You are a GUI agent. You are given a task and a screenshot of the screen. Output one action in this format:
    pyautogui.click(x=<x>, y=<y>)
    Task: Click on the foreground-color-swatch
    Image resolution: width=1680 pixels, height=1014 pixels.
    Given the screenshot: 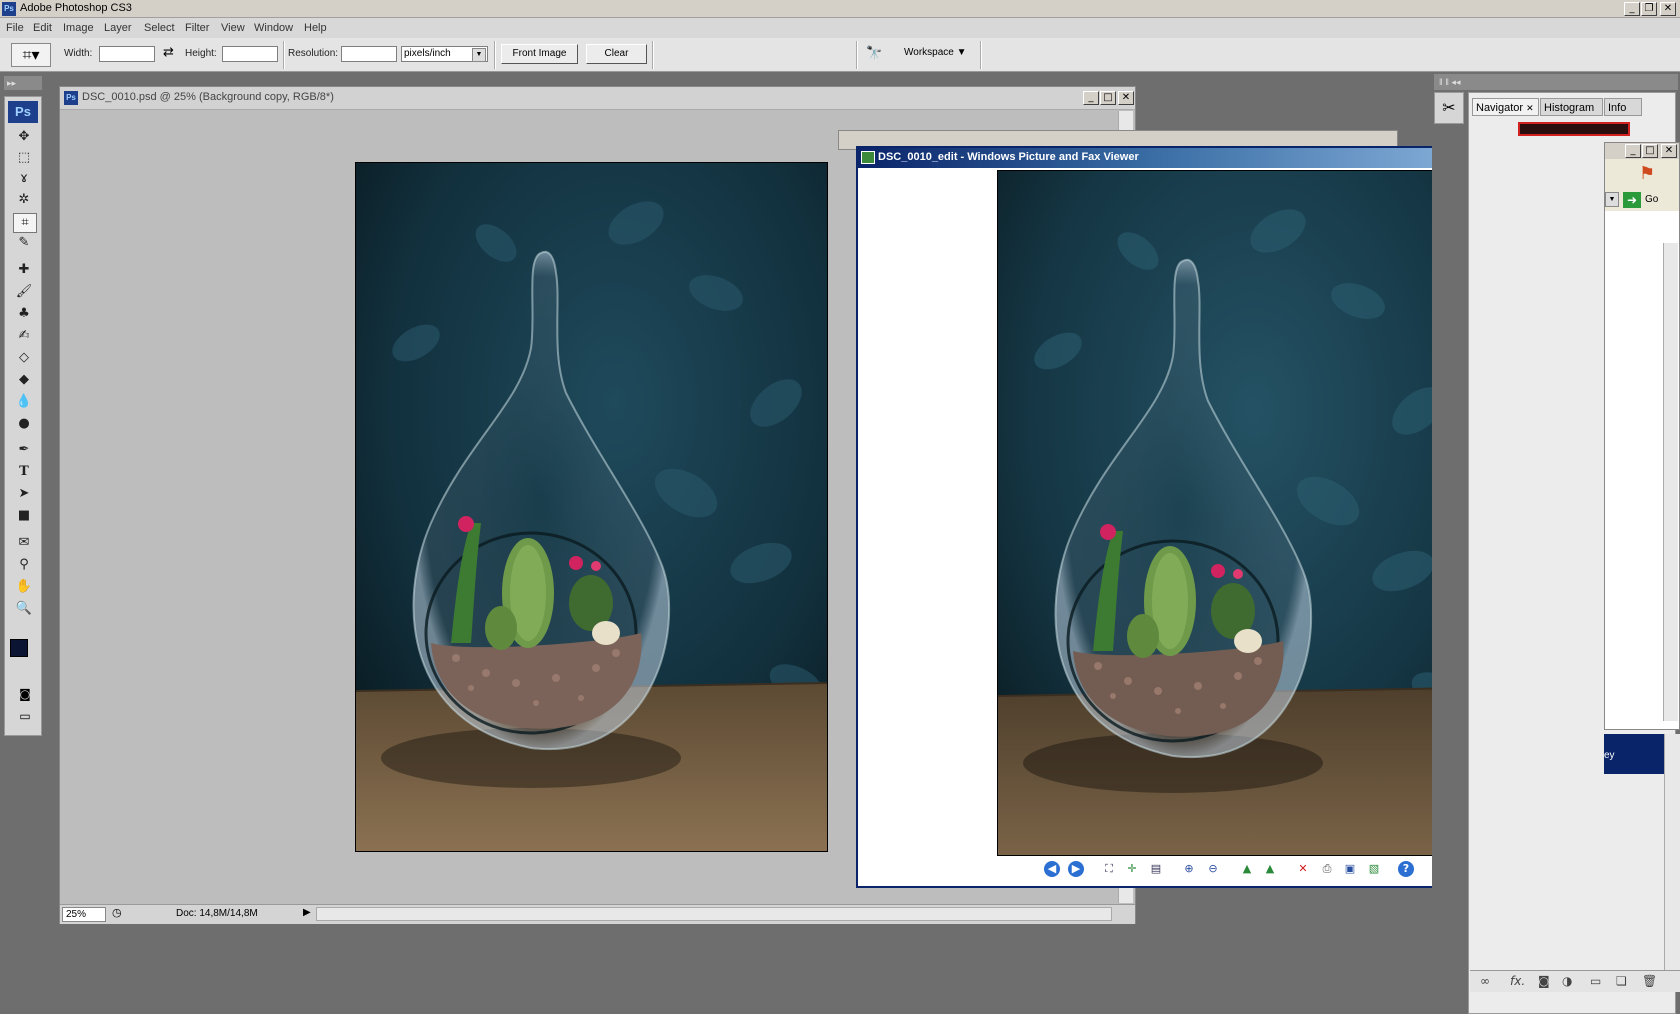 What is the action you would take?
    pyautogui.click(x=19, y=648)
    